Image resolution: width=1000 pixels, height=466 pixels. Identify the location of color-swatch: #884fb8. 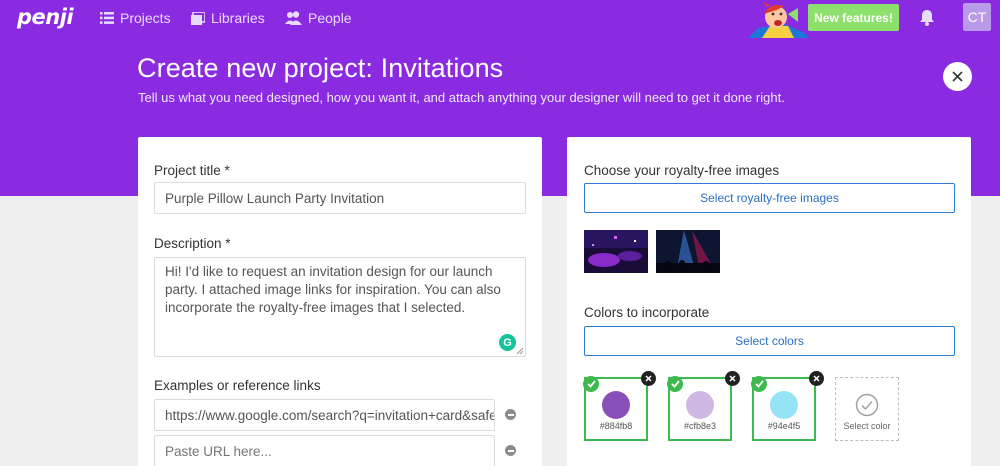
(619, 406).